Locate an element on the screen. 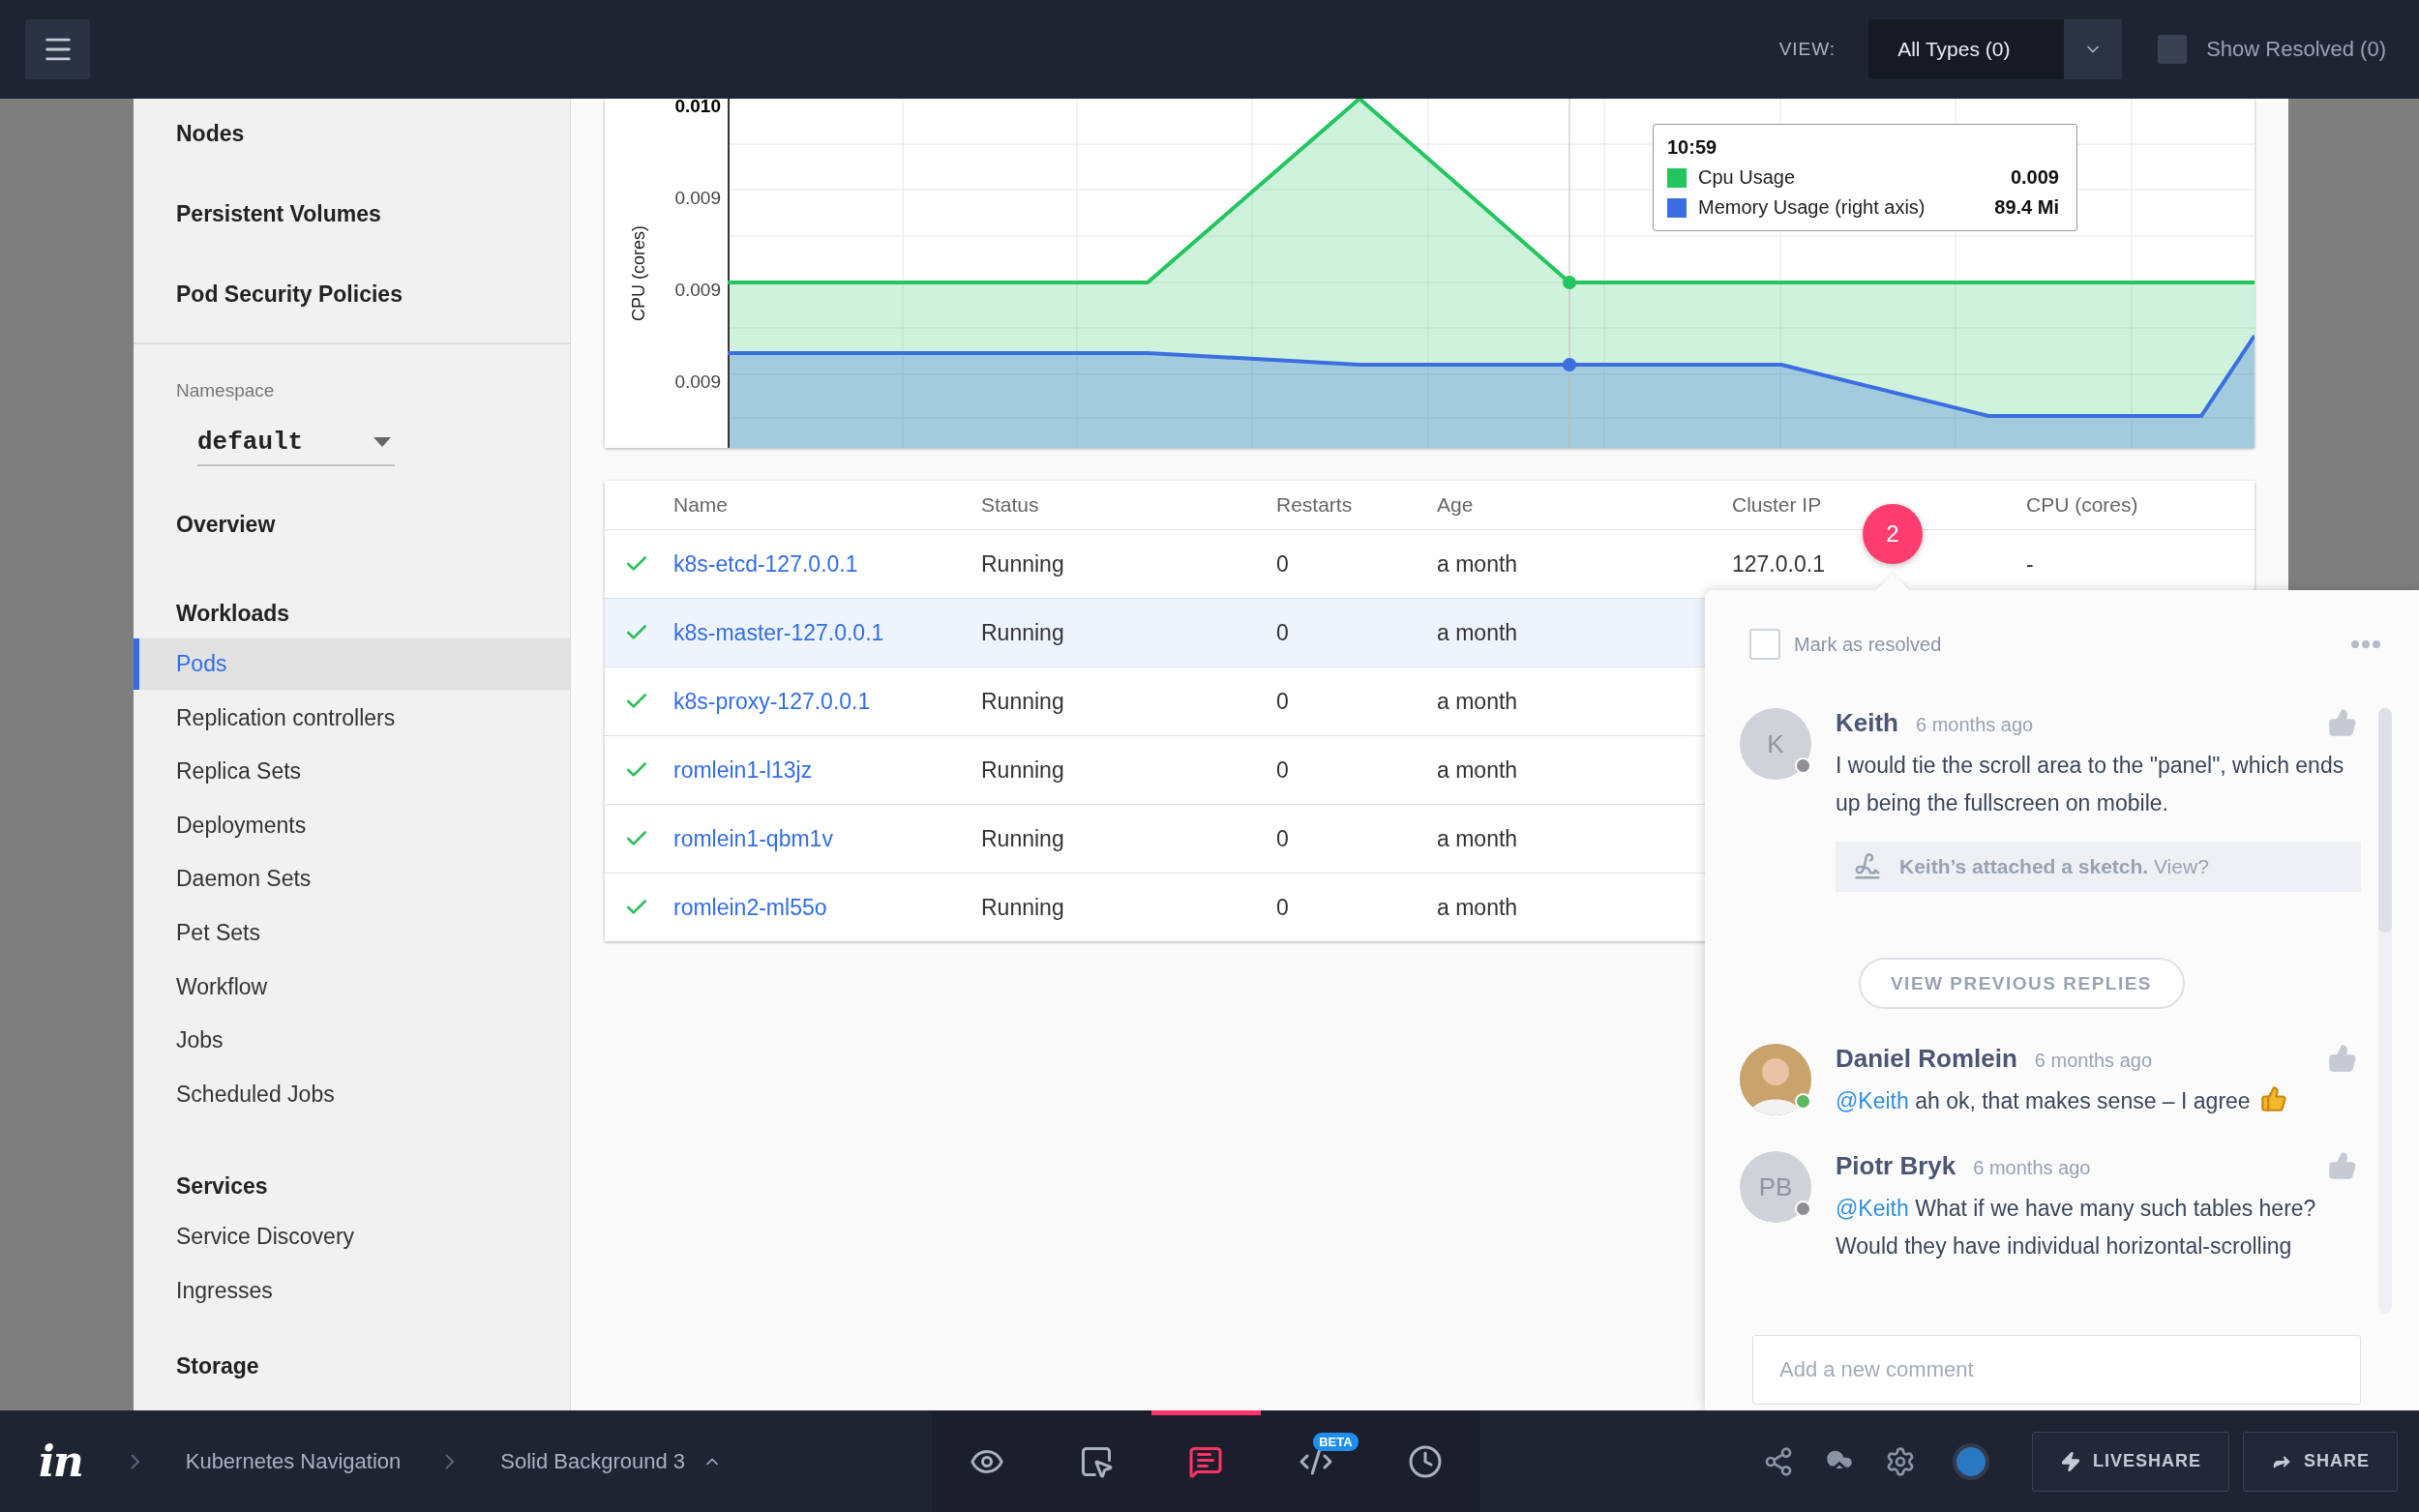  avatar-initials: K is located at coordinates (1776, 744).